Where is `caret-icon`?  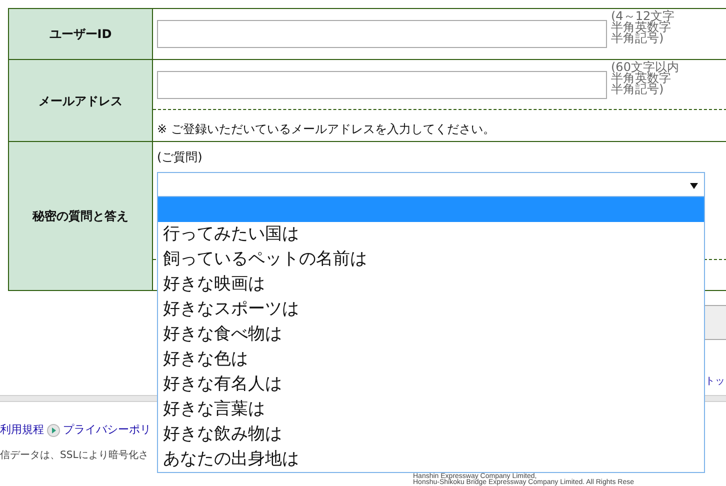 caret-icon is located at coordinates (694, 185).